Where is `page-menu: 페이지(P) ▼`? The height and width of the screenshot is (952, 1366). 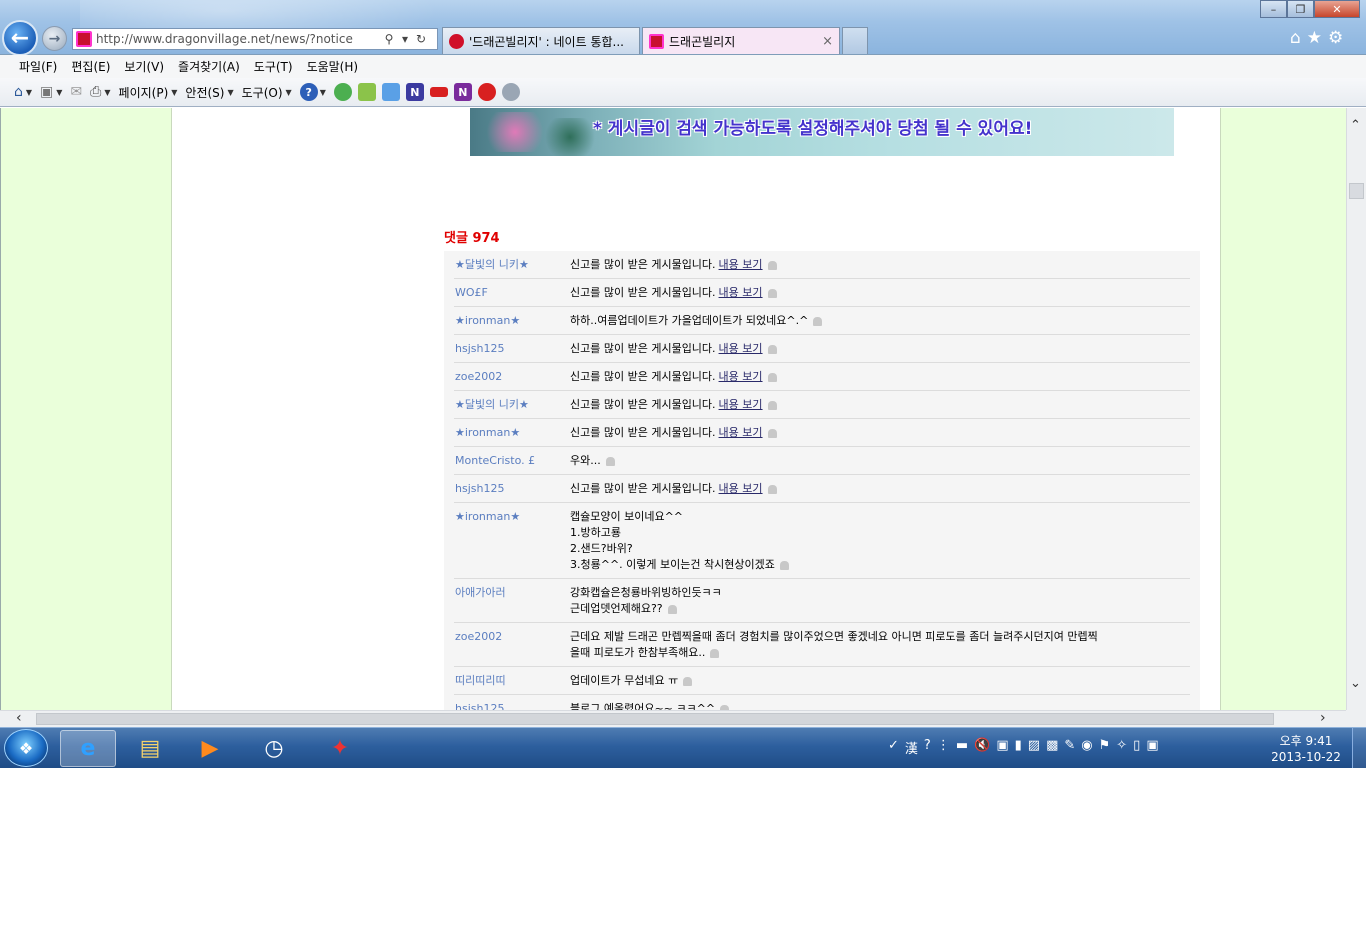 page-menu: 페이지(P) ▼ is located at coordinates (148, 92).